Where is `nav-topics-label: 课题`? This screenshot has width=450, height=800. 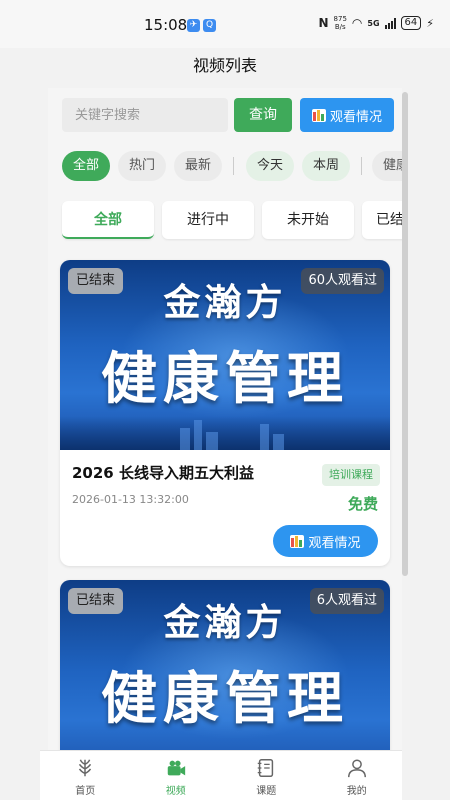 nav-topics-label: 课题 is located at coordinates (266, 791).